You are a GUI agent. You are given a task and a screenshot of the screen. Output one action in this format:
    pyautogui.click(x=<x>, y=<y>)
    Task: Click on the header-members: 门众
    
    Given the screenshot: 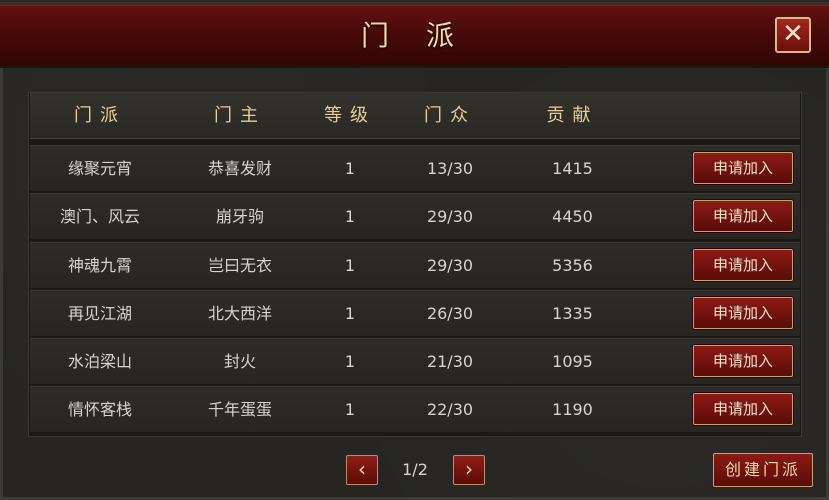 What is the action you would take?
    pyautogui.click(x=450, y=115)
    